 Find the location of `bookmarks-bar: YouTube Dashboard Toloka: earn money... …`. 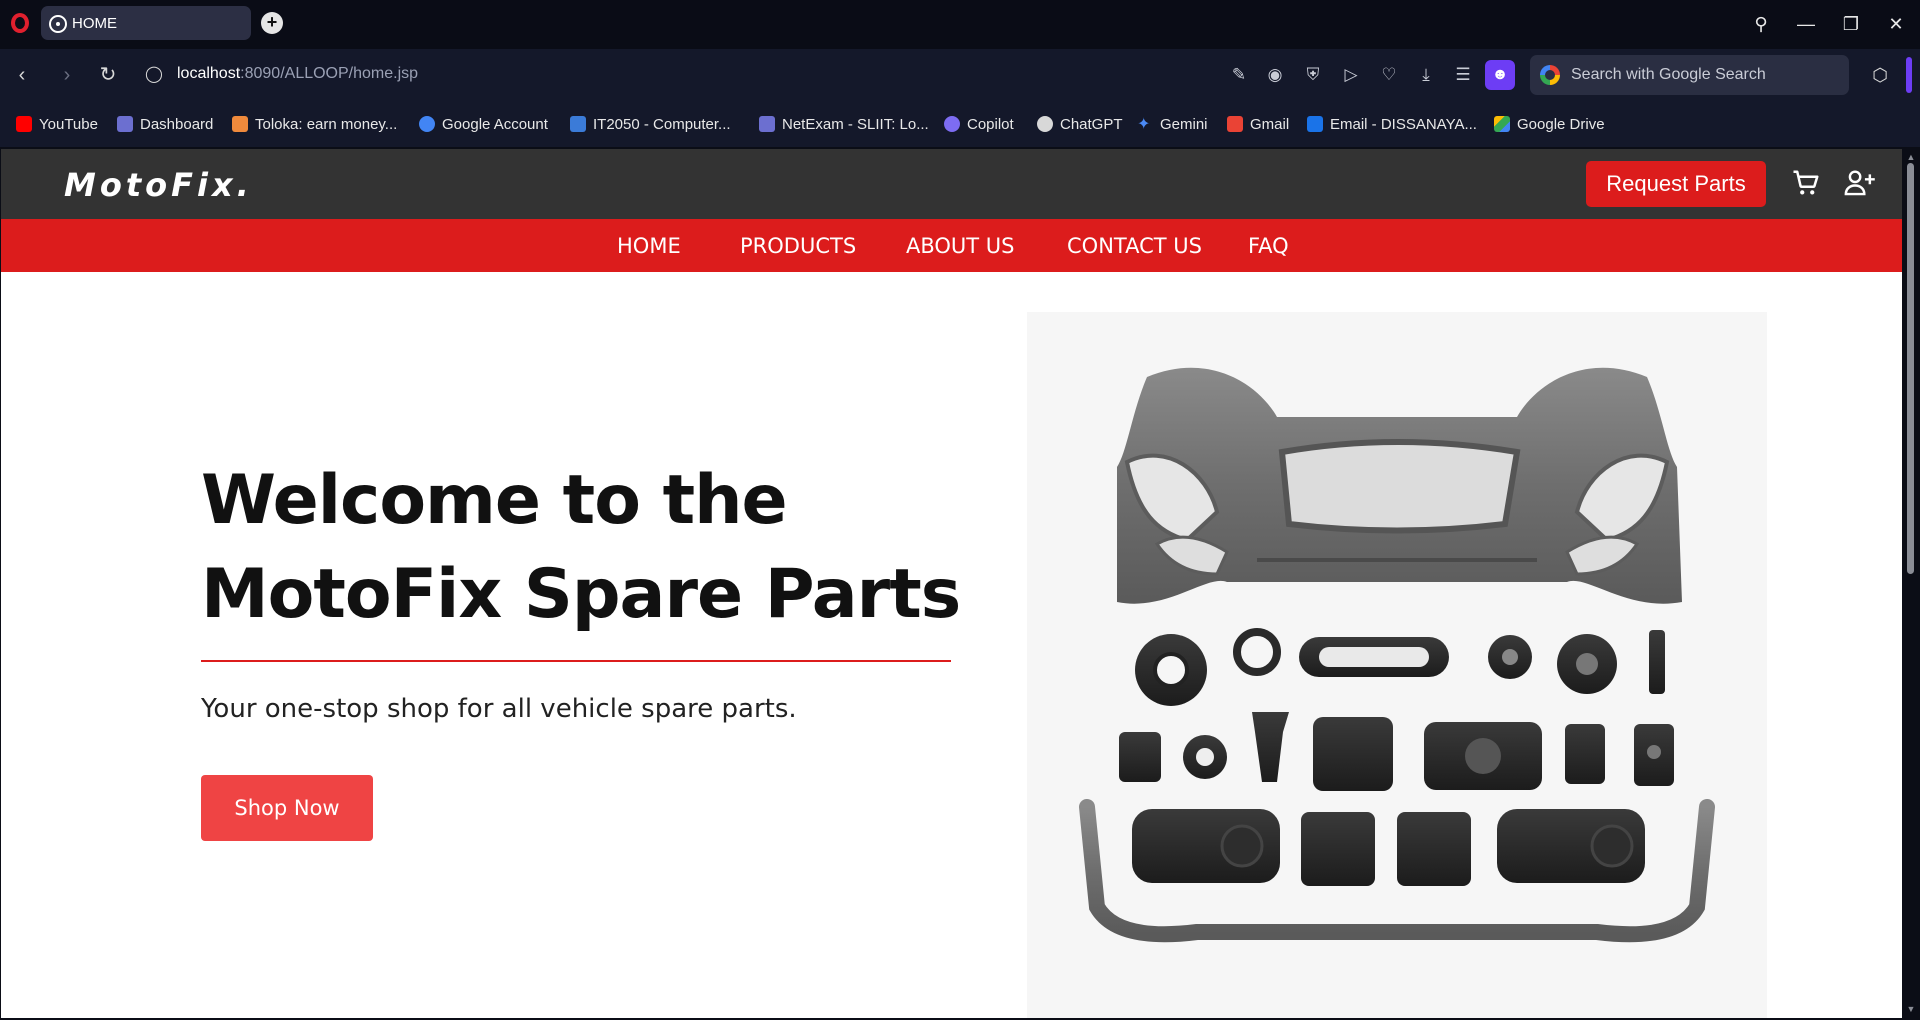

bookmarks-bar: YouTube Dashboard Toloka: earn money... … is located at coordinates (960, 124).